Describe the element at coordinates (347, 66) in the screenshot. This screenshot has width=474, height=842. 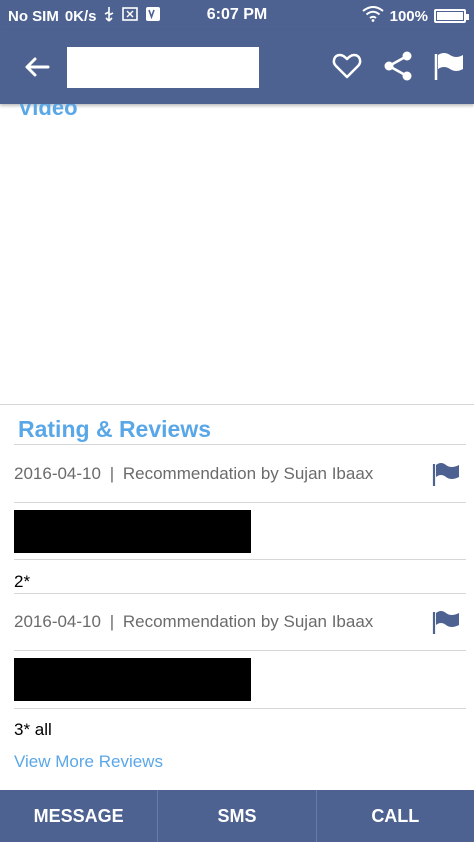
I see `heart-icon` at that location.